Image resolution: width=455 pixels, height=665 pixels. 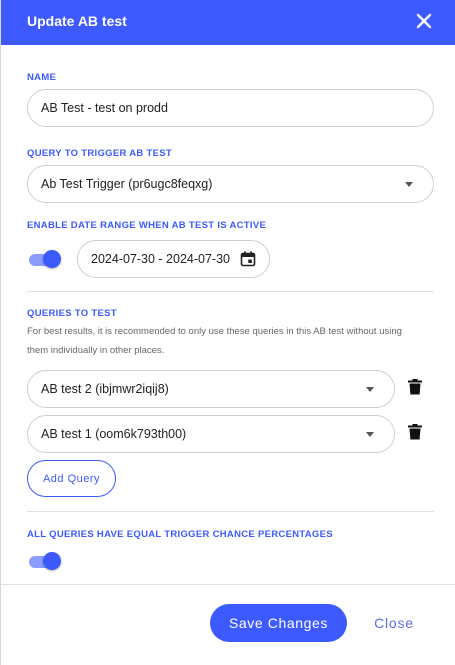 I want to click on calendar-icon, so click(x=248, y=259).